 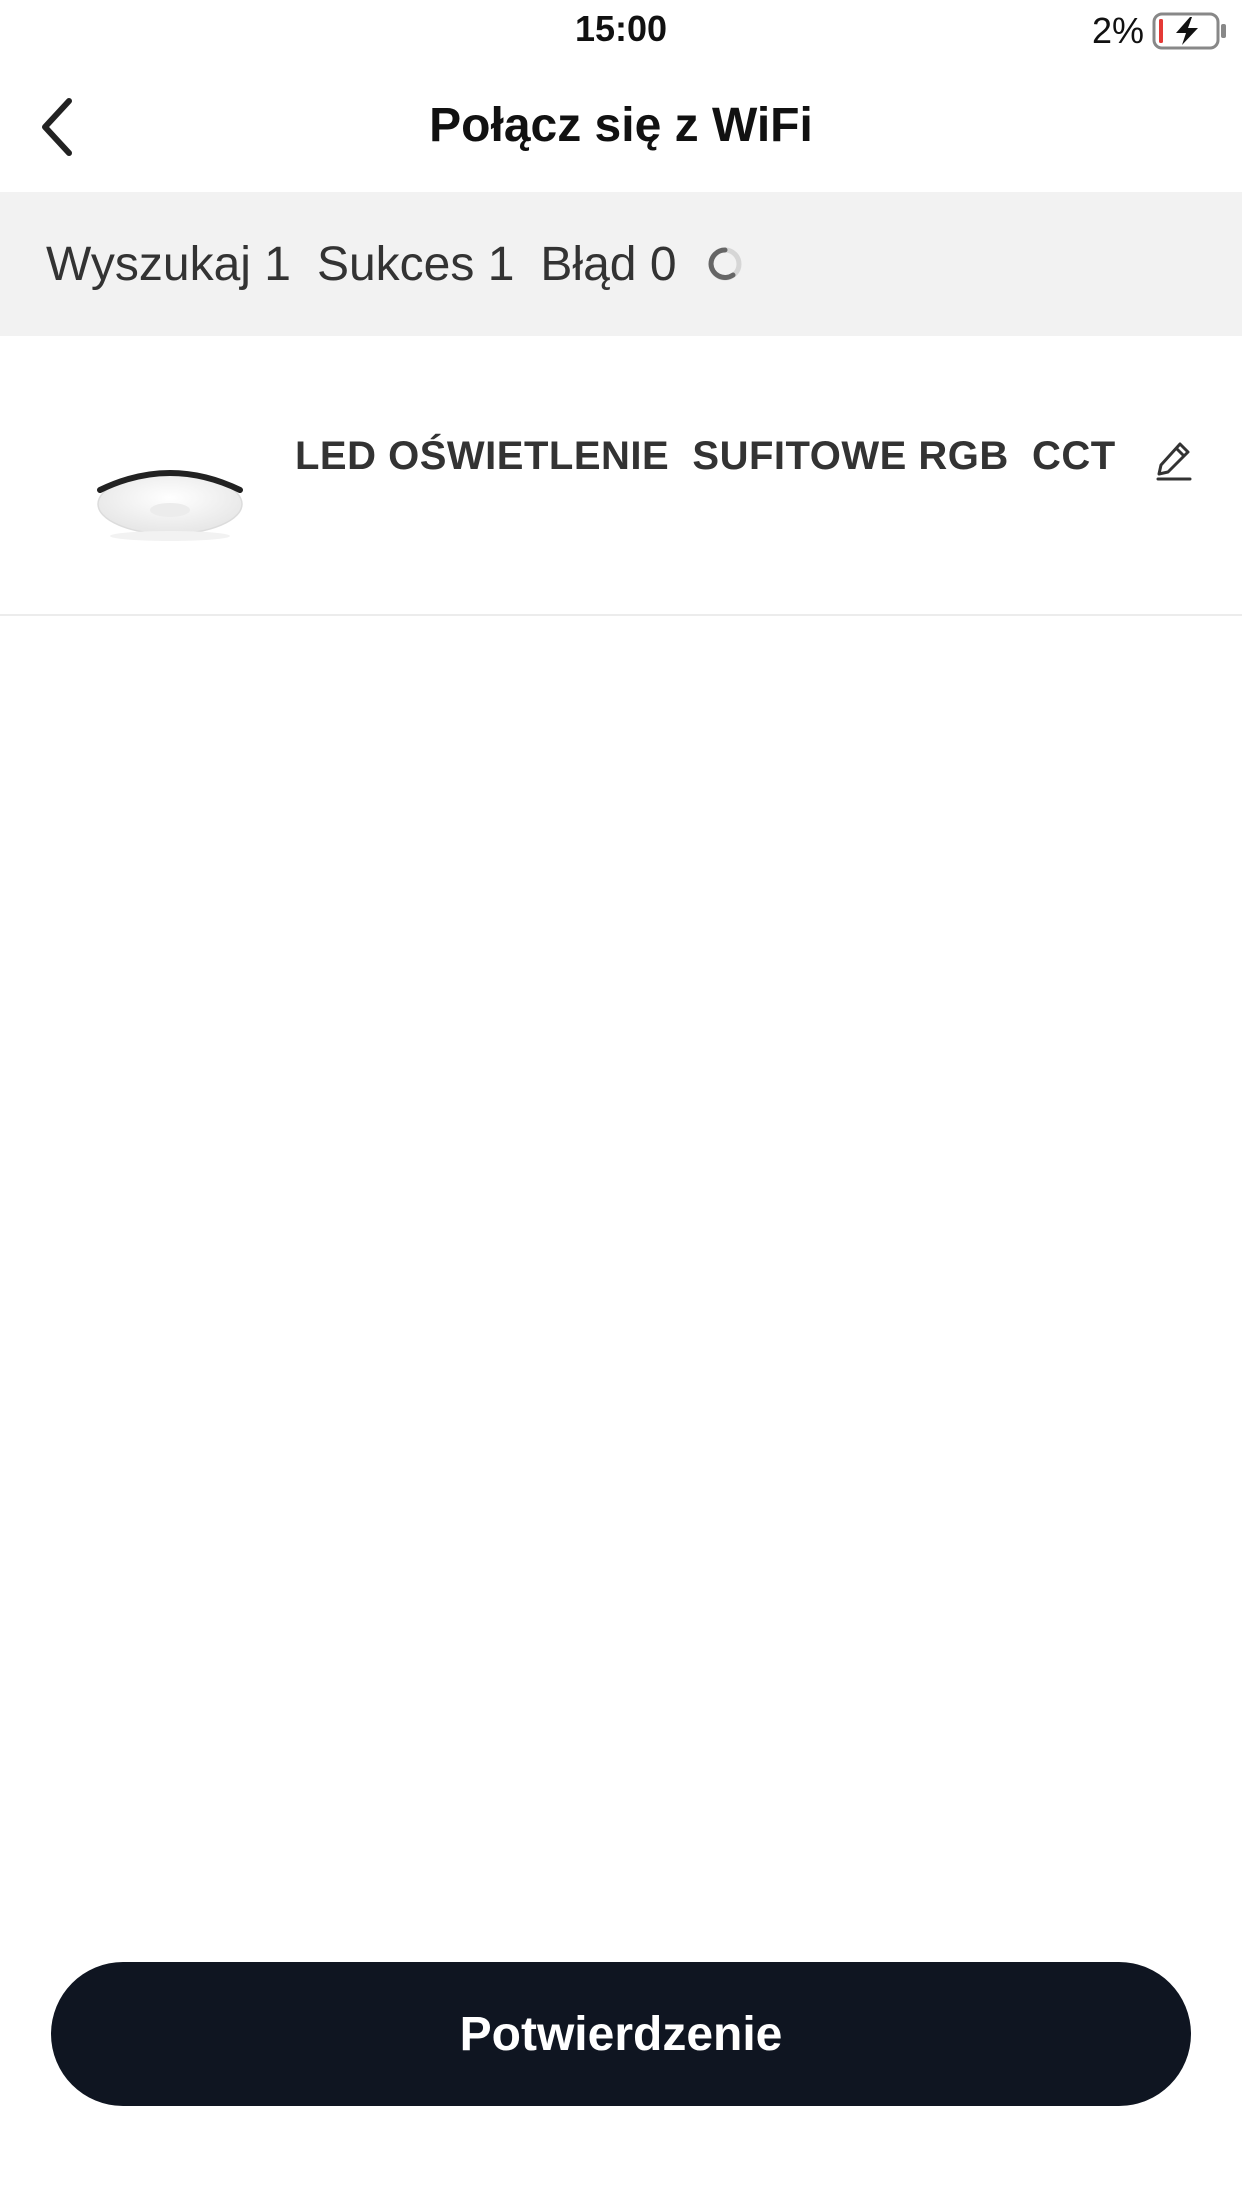 I want to click on edit-name-button, so click(x=1174, y=460).